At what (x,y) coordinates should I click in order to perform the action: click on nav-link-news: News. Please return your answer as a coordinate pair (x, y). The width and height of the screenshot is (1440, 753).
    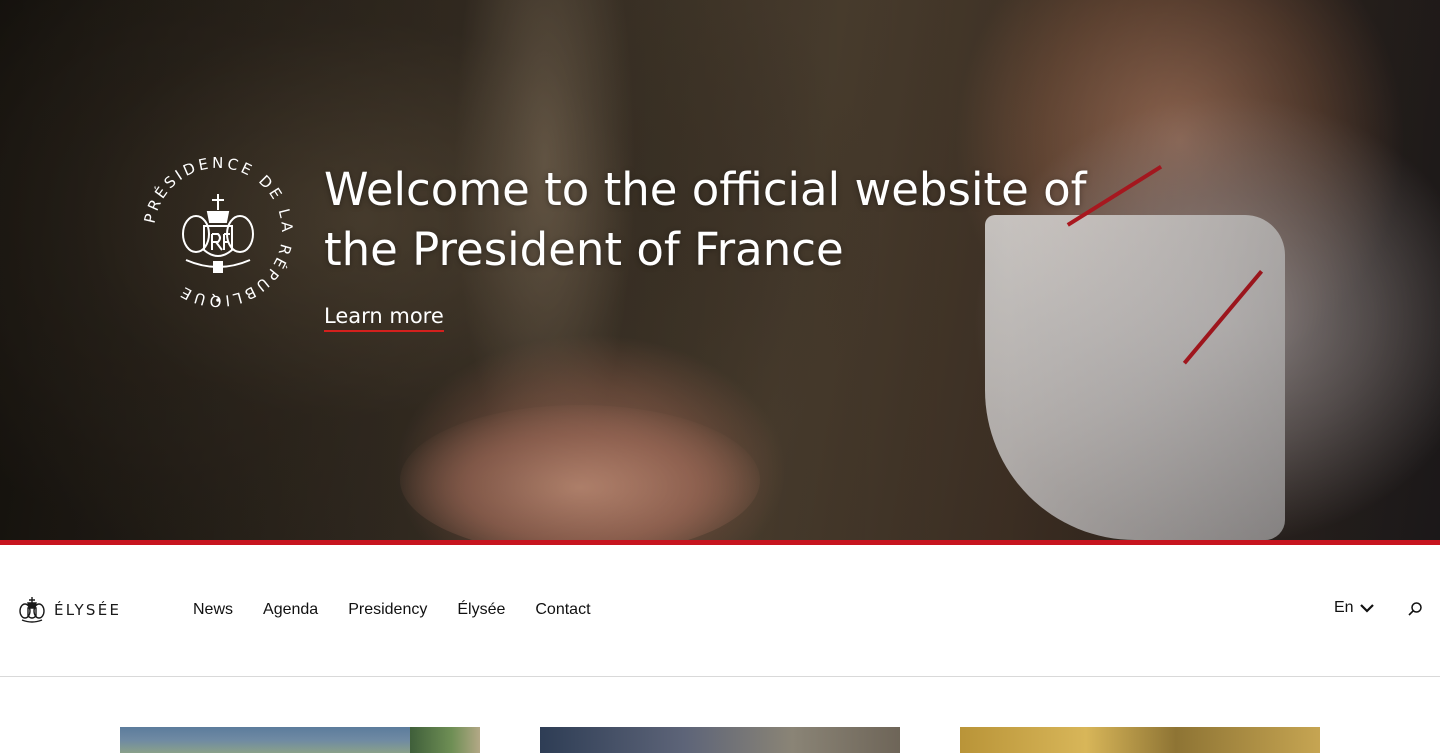
    Looking at the image, I should click on (213, 609).